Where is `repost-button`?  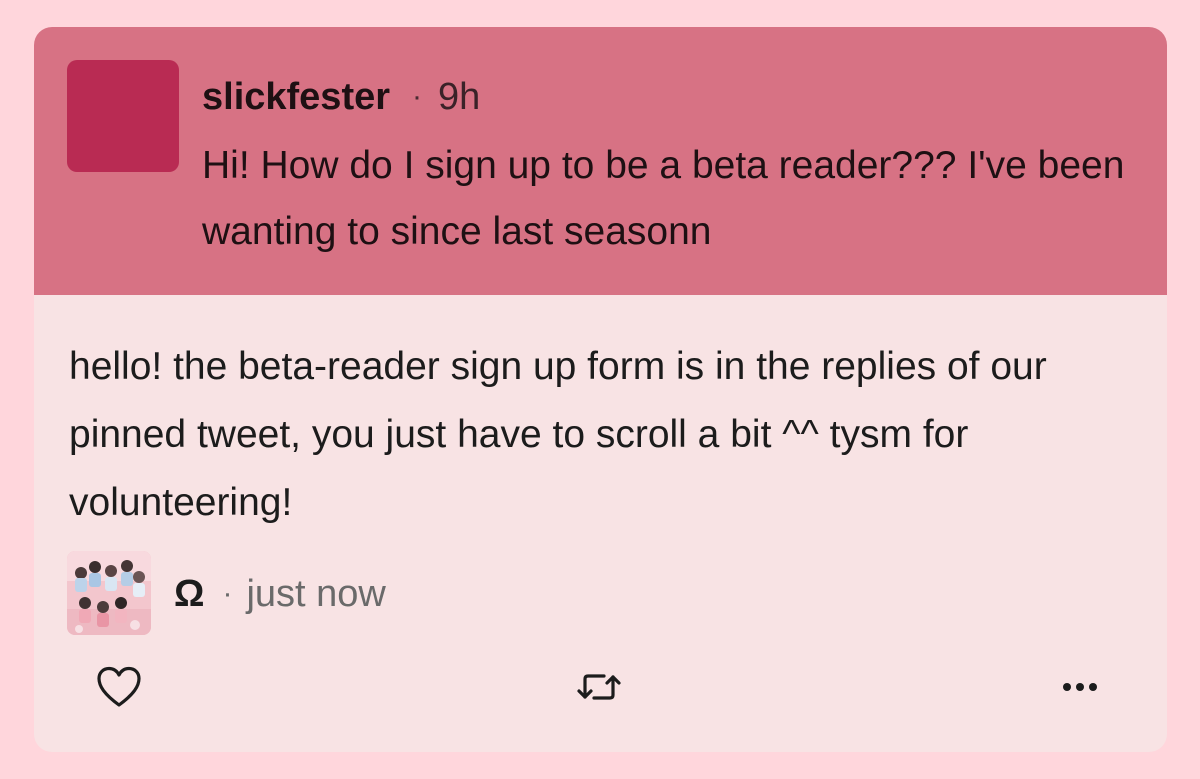 repost-button is located at coordinates (599, 687).